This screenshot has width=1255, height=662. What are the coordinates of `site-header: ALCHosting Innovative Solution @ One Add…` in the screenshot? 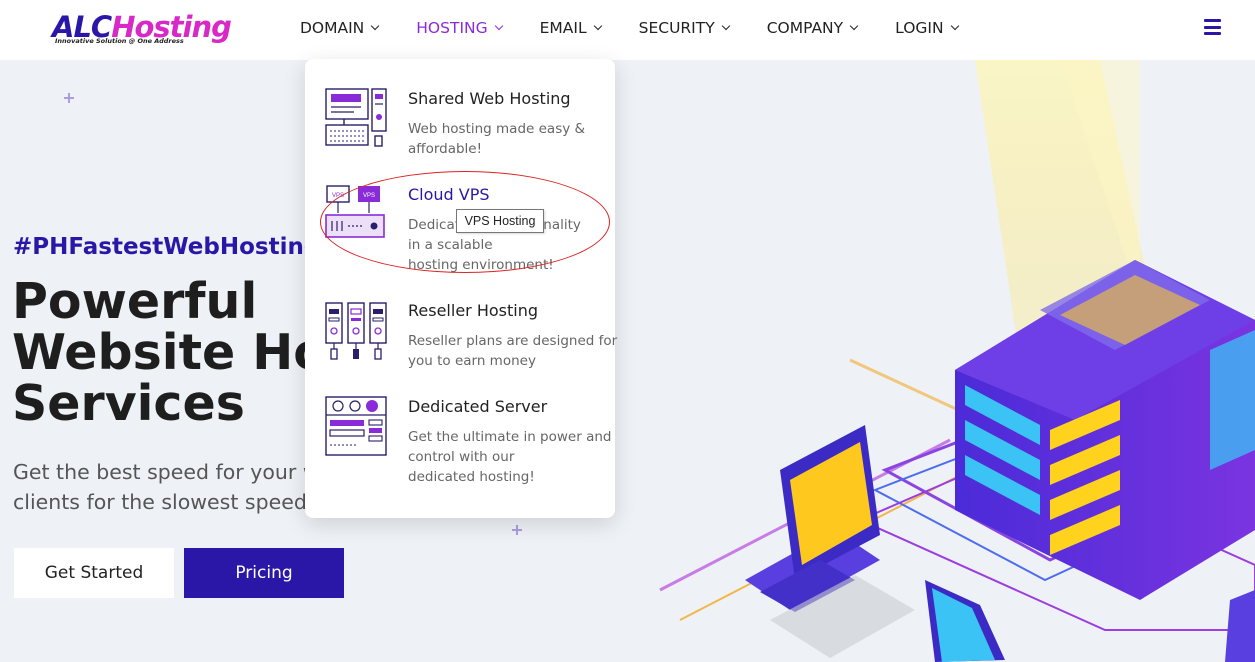 It's located at (627, 30).